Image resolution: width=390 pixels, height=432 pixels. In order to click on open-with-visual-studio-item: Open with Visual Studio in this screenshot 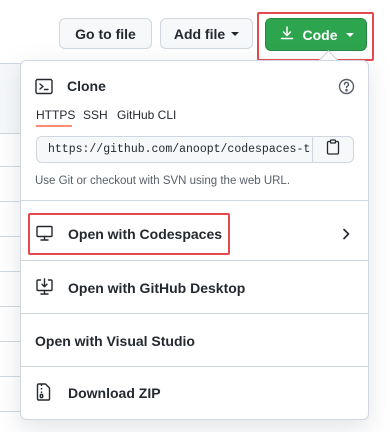, I will do `click(194, 340)`.